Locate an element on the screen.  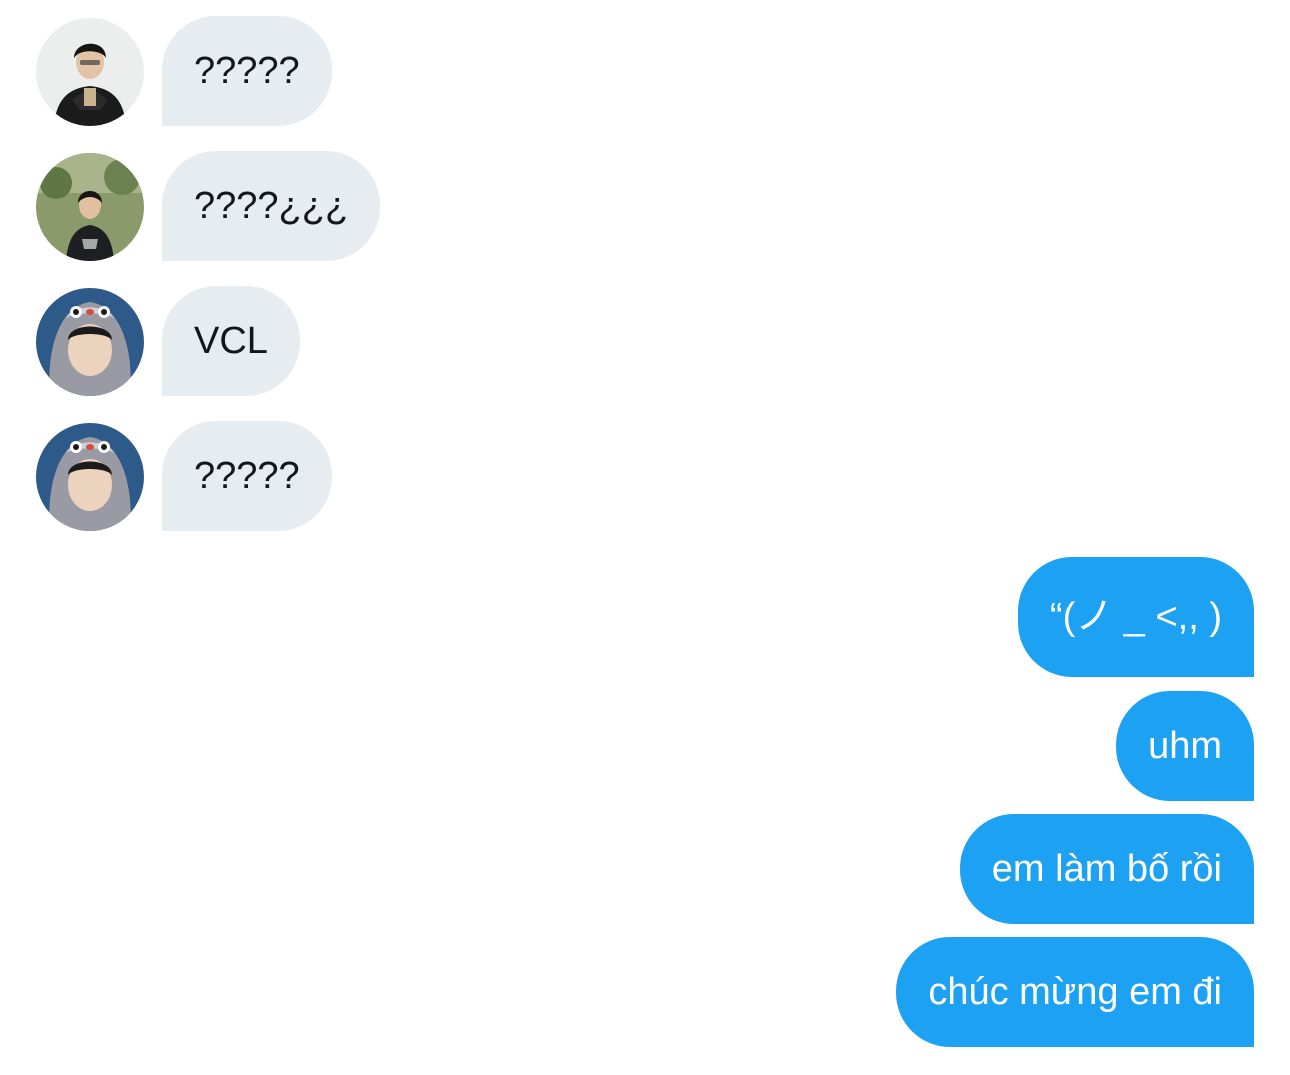
incoming-message-bubble: ????¿¿¿ is located at coordinates (271, 206).